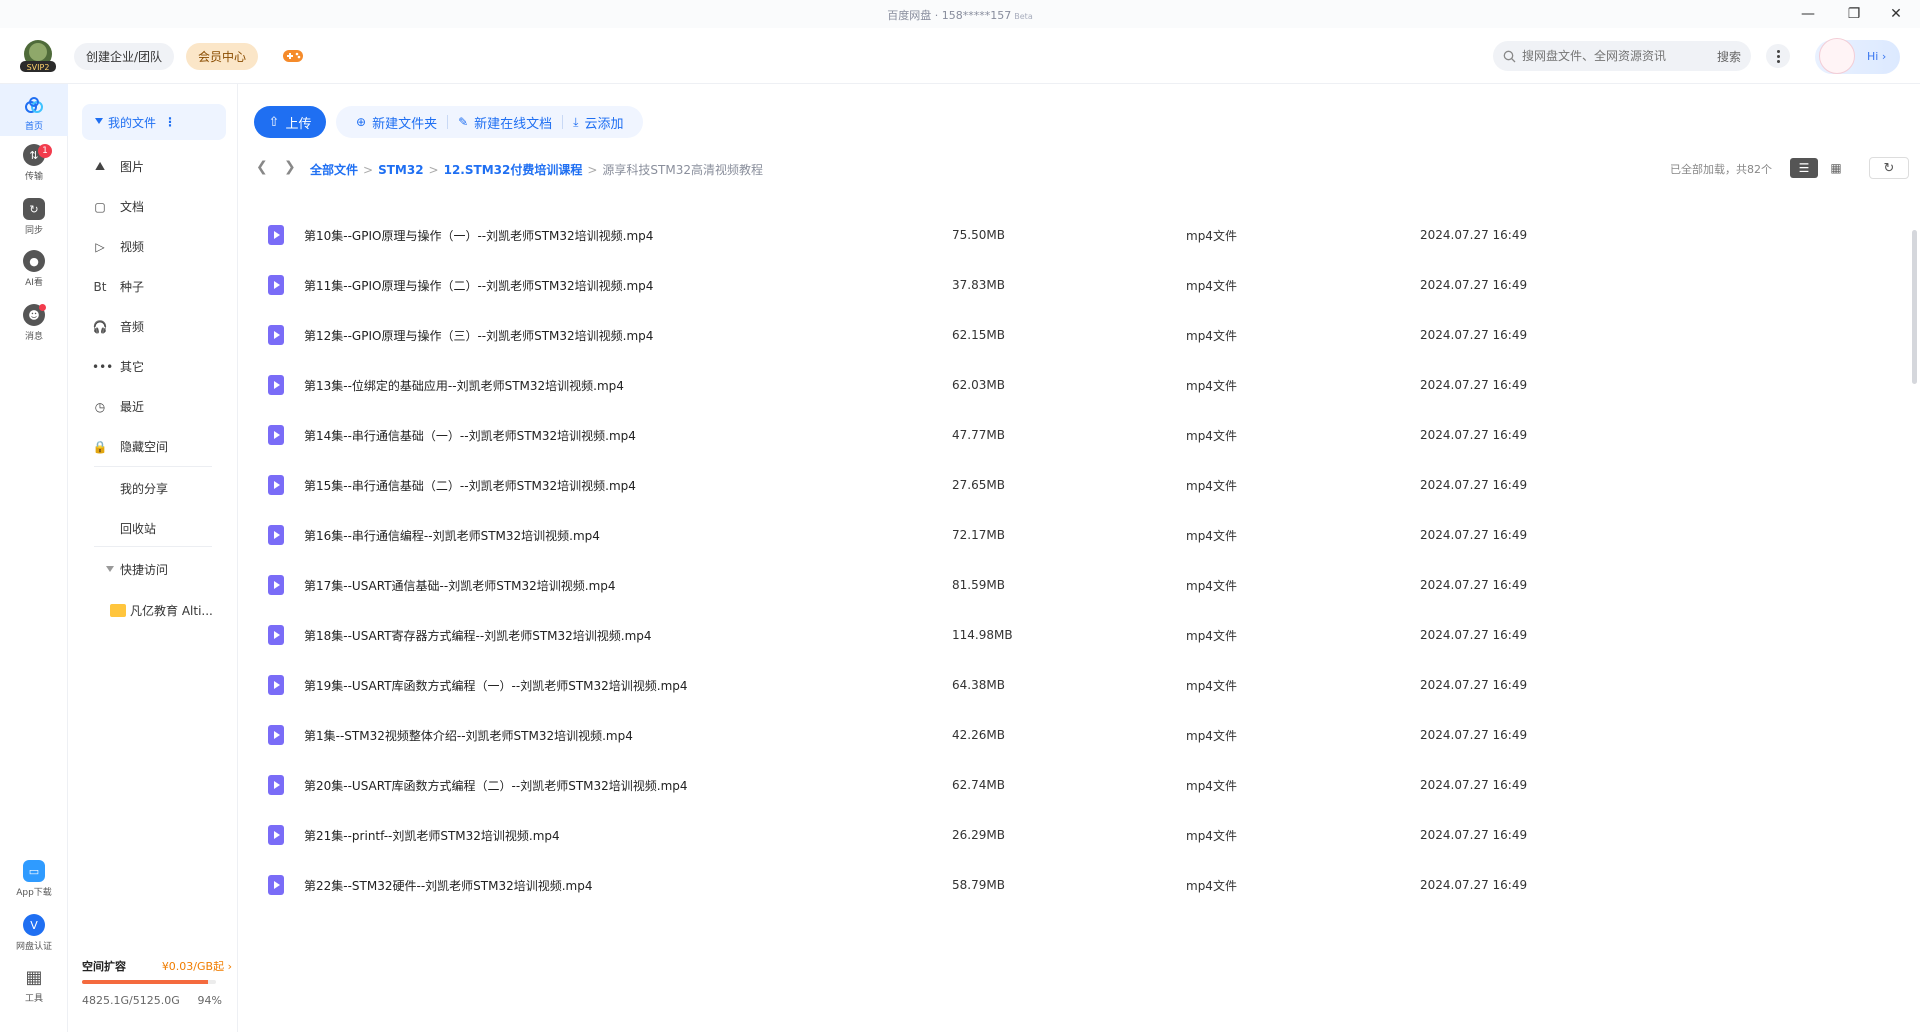  I want to click on rail-item-transfer: ⇅ 传输 1, so click(34, 163).